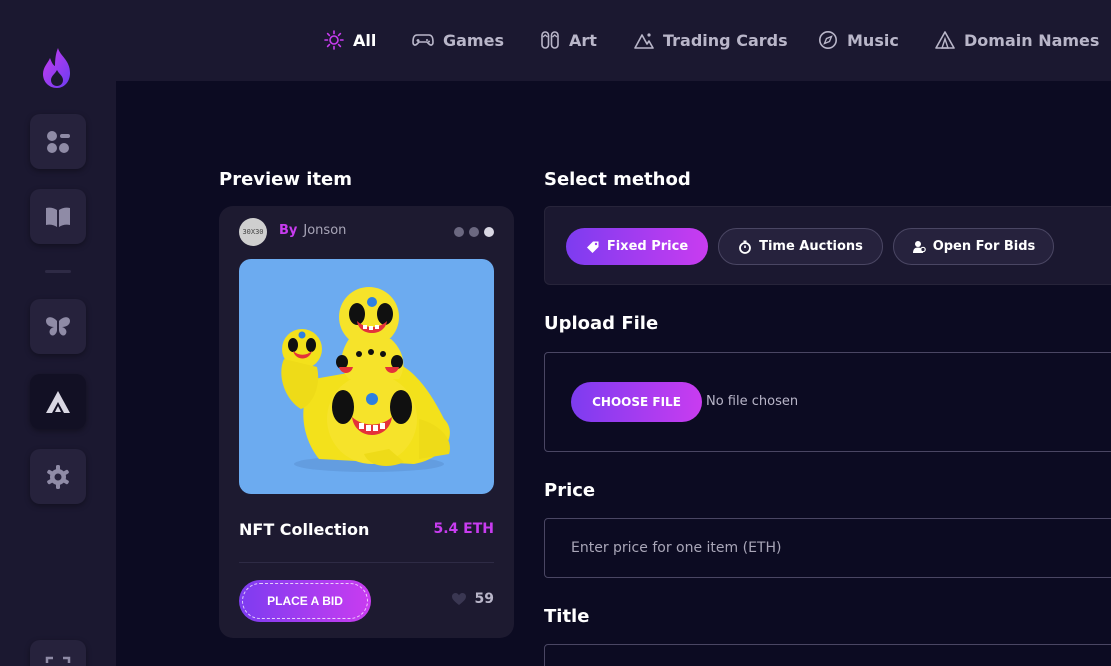  Describe the element at coordinates (827, 402) in the screenshot. I see `file-upload-field: CHOOSE FILE No file chosen` at that location.